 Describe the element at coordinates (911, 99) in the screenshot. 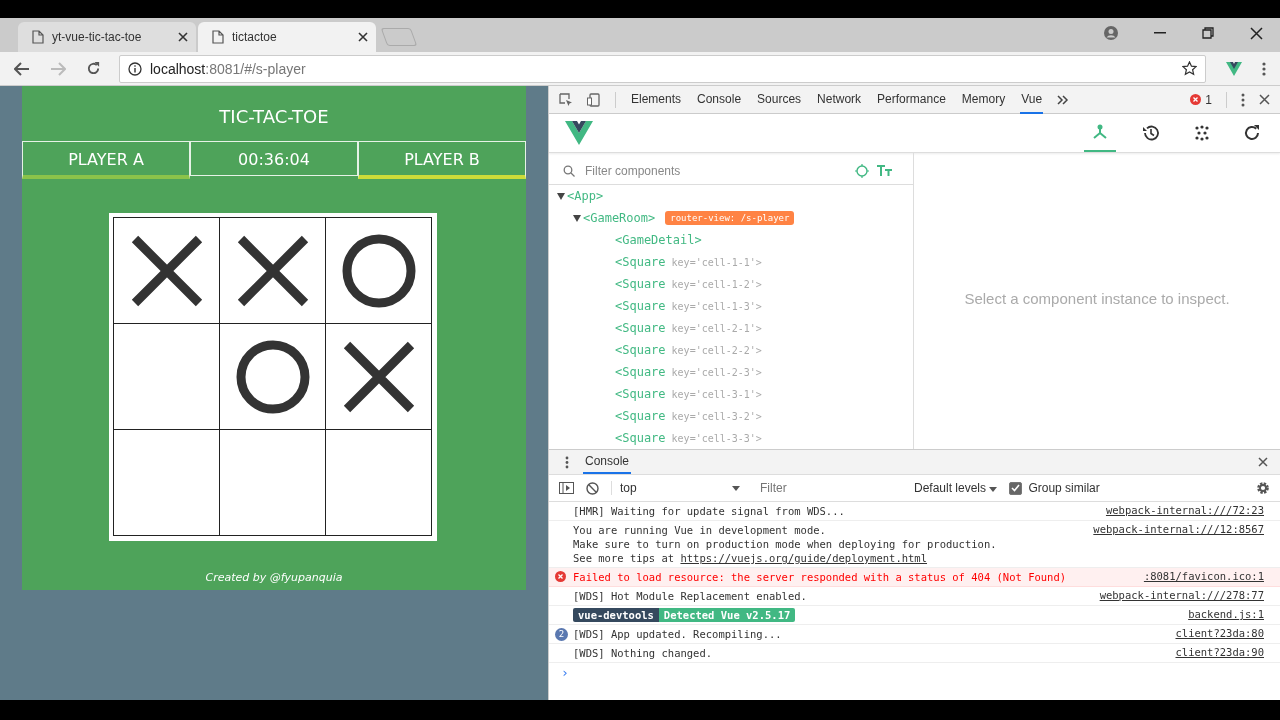

I see `devtools-tab: Performance` at that location.